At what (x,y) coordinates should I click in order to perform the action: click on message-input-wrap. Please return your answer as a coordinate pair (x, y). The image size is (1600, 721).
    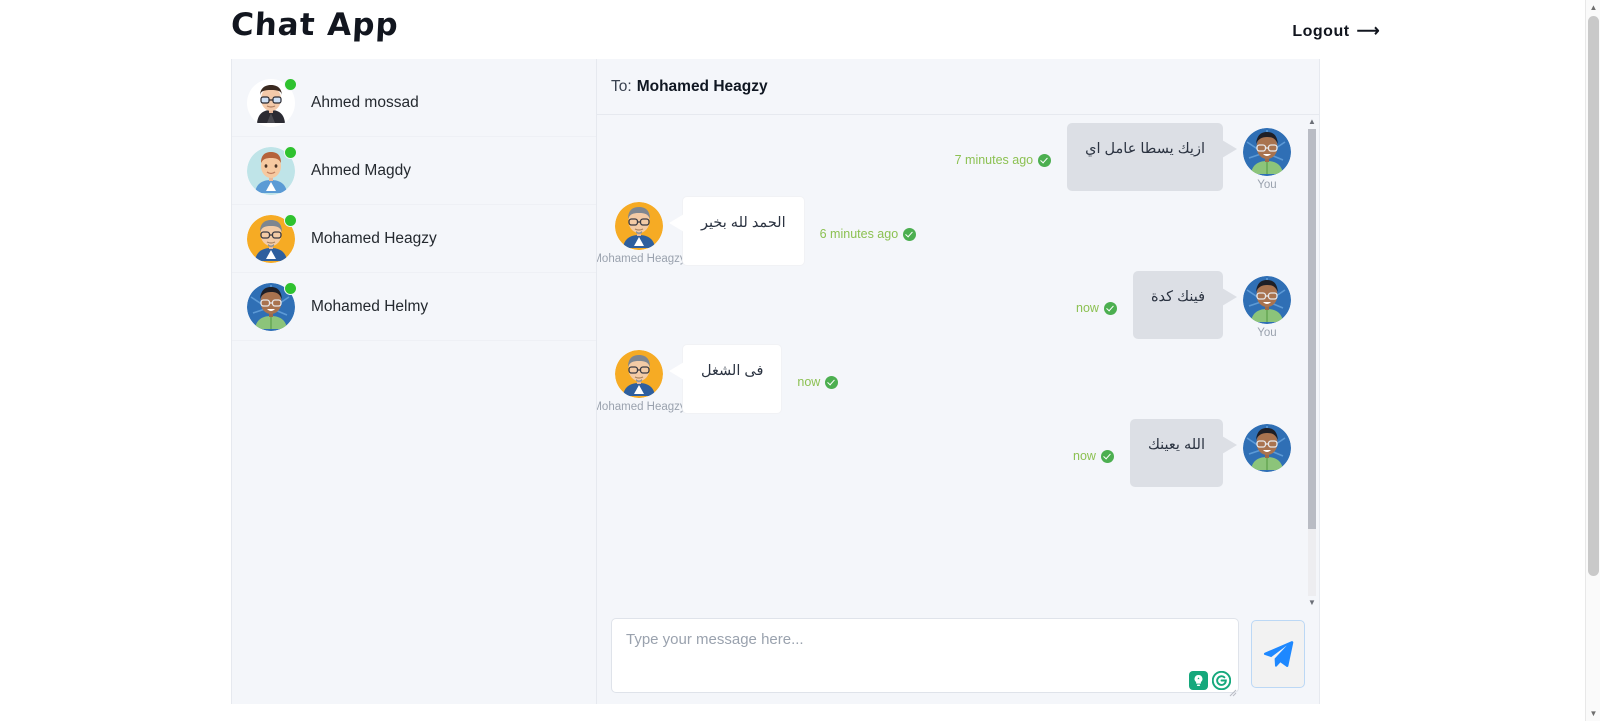
    Looking at the image, I should click on (925, 658).